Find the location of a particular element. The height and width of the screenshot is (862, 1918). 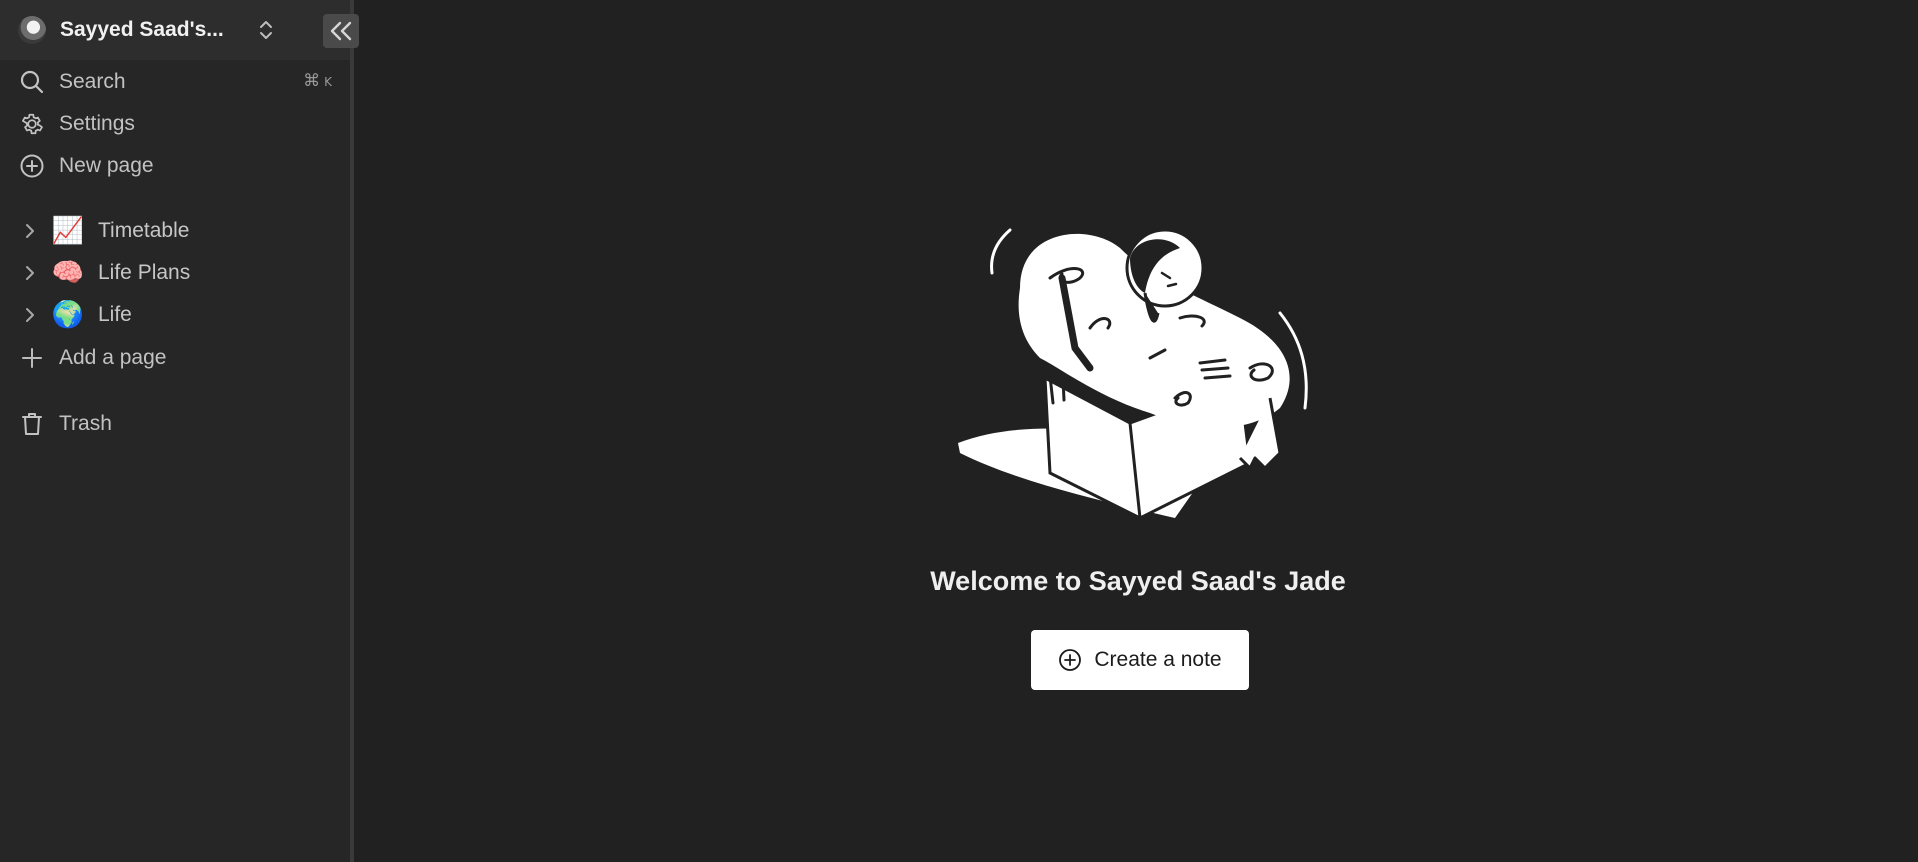

chart-emoji-icon: 📈 is located at coordinates (68, 231).